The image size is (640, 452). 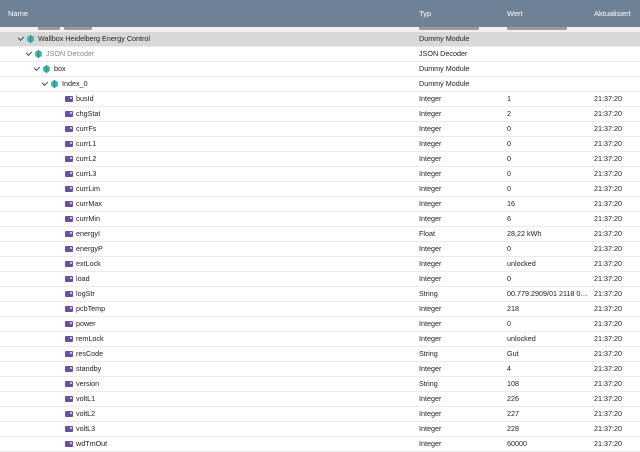 What do you see at coordinates (90, 353) in the screenshot?
I see `variable-label: resCode` at bounding box center [90, 353].